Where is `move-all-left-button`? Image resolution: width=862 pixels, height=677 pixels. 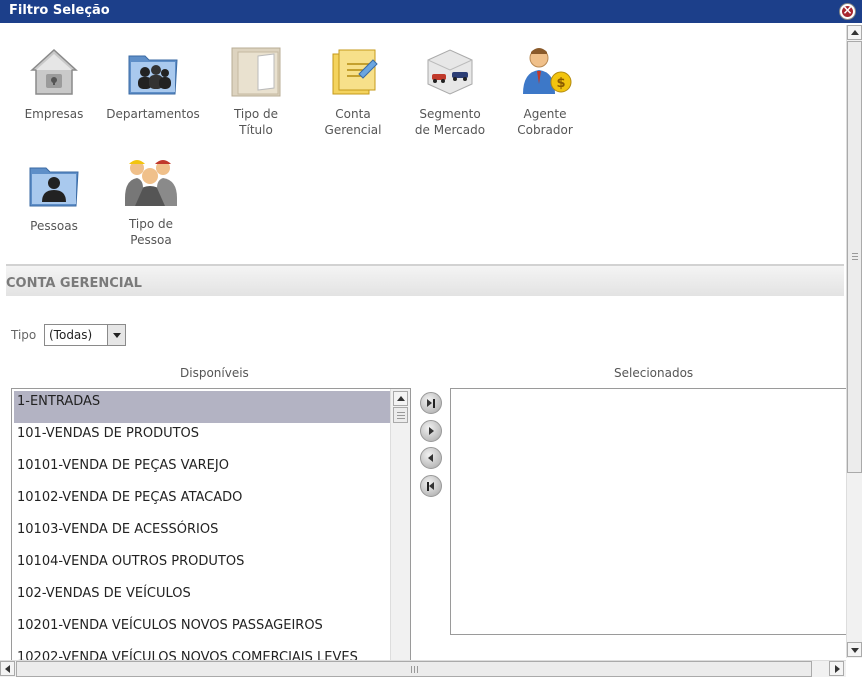
move-all-left-button is located at coordinates (431, 486).